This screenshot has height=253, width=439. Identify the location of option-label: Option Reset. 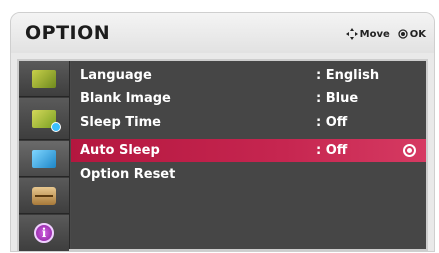
(128, 174).